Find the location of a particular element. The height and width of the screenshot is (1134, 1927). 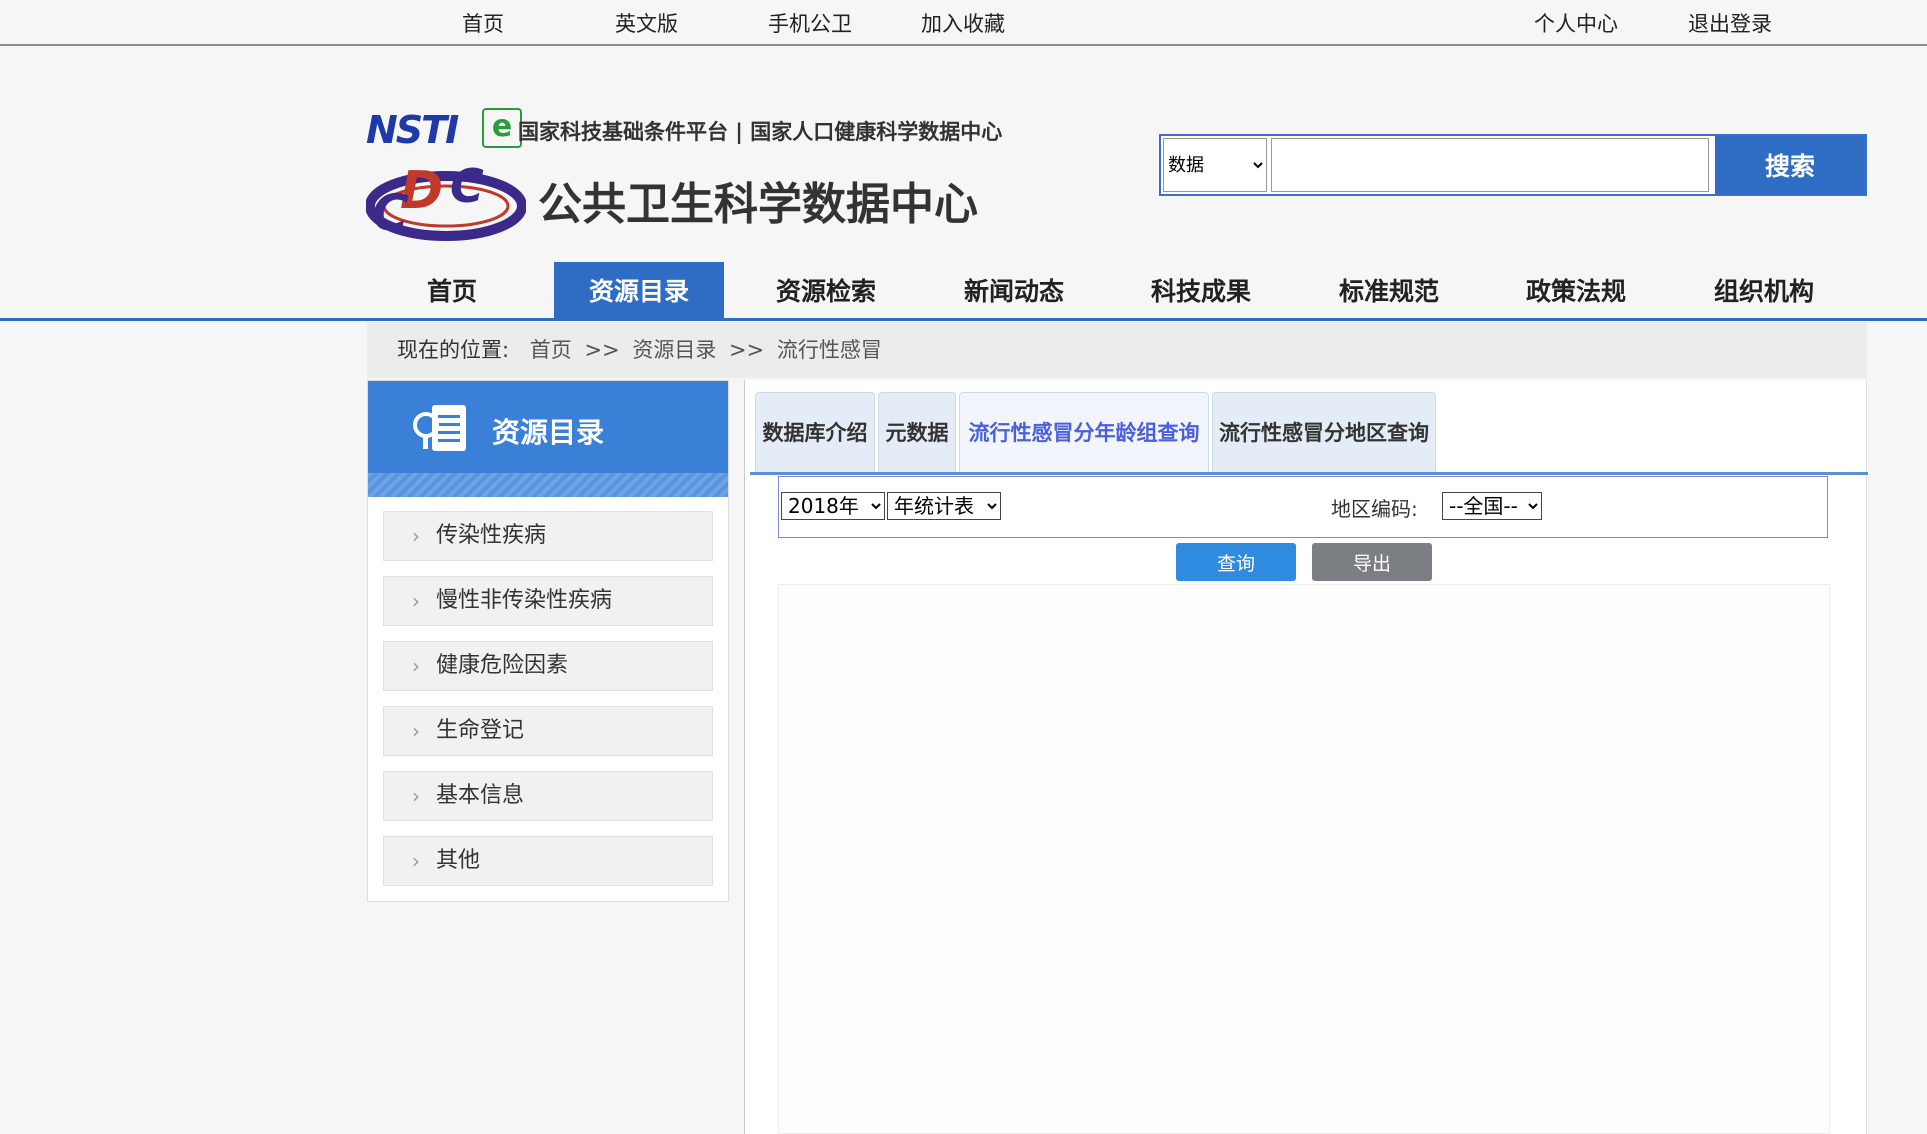

sidebar-item-label: 健康危险因素 is located at coordinates (502, 665).